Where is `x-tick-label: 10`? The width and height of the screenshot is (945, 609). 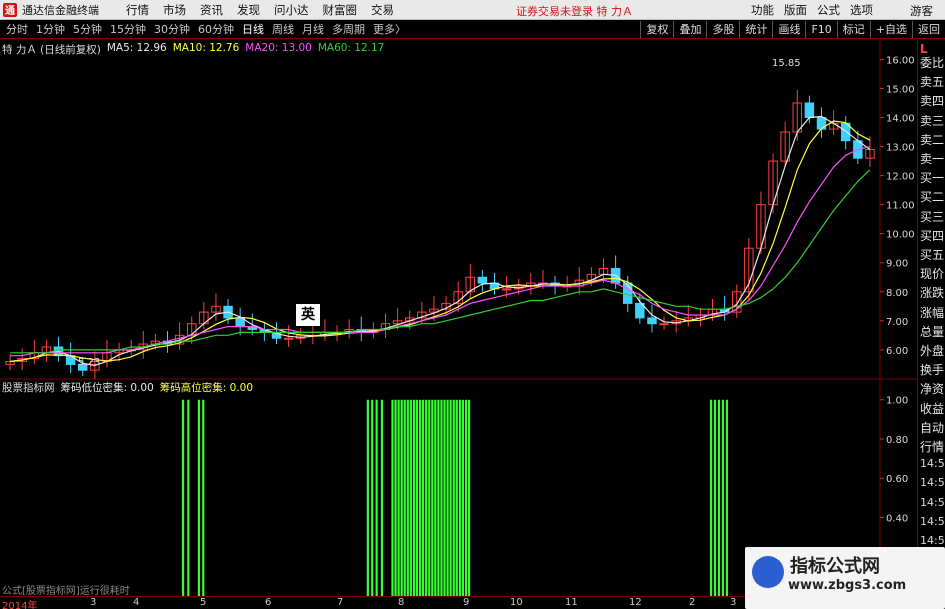 x-tick-label: 10 is located at coordinates (516, 602).